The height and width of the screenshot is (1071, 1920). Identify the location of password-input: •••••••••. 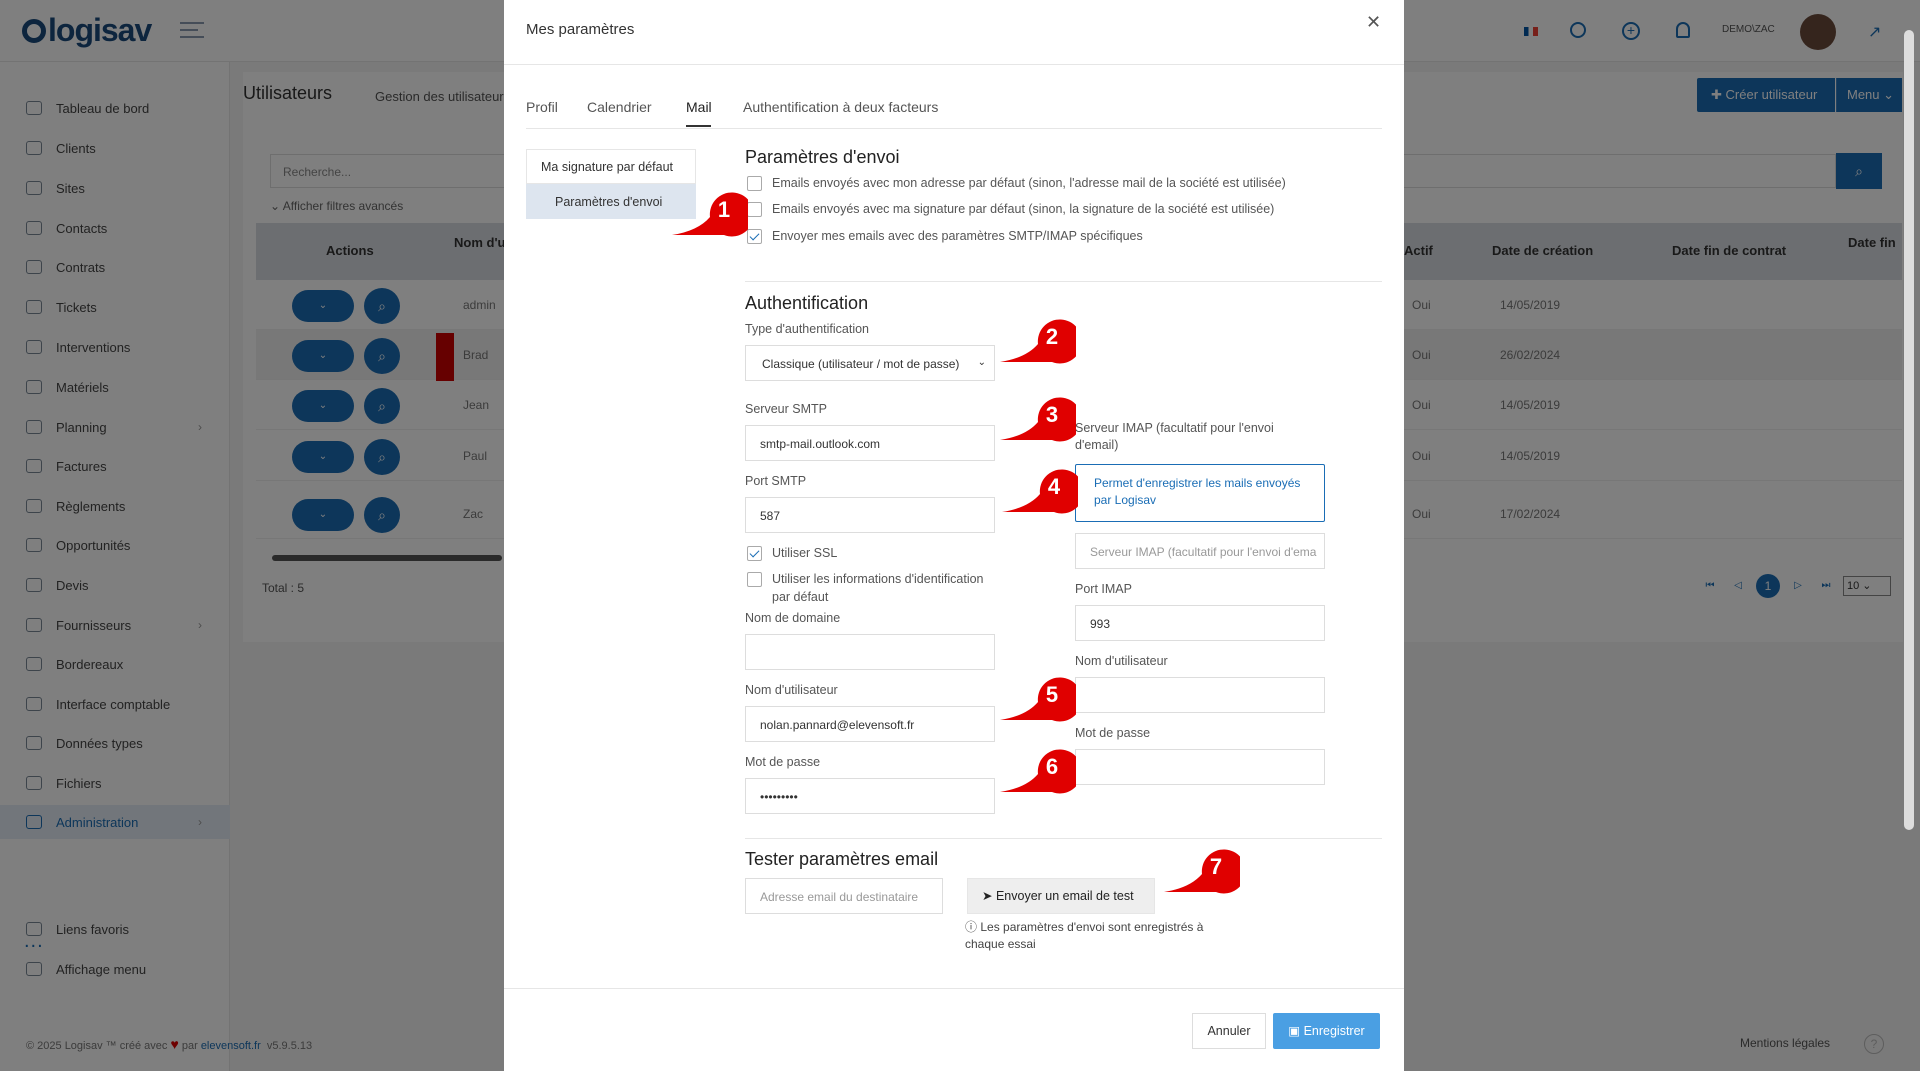
(870, 796).